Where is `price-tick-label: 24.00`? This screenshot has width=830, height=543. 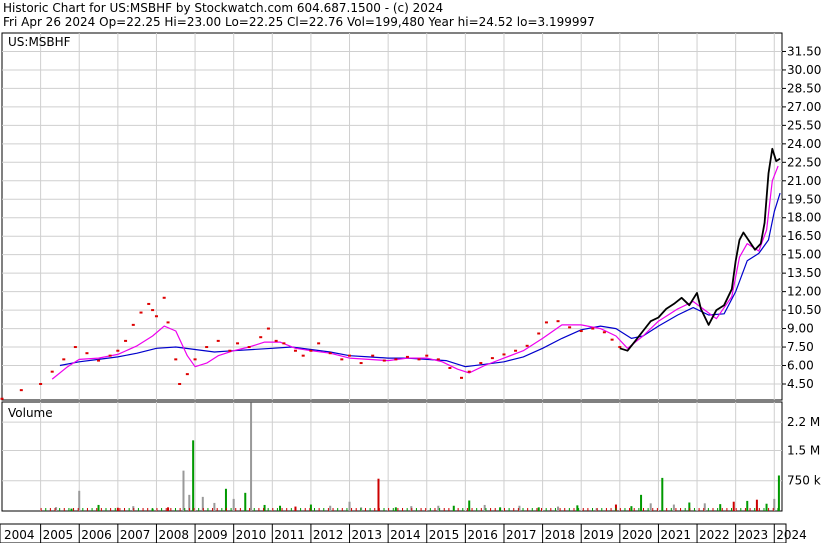
price-tick-label: 24.00 is located at coordinates (804, 144).